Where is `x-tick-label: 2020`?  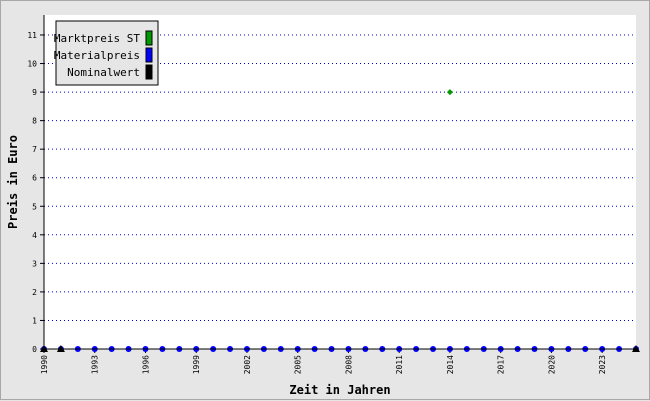
x-tick-label: 2020 is located at coordinates (551, 364).